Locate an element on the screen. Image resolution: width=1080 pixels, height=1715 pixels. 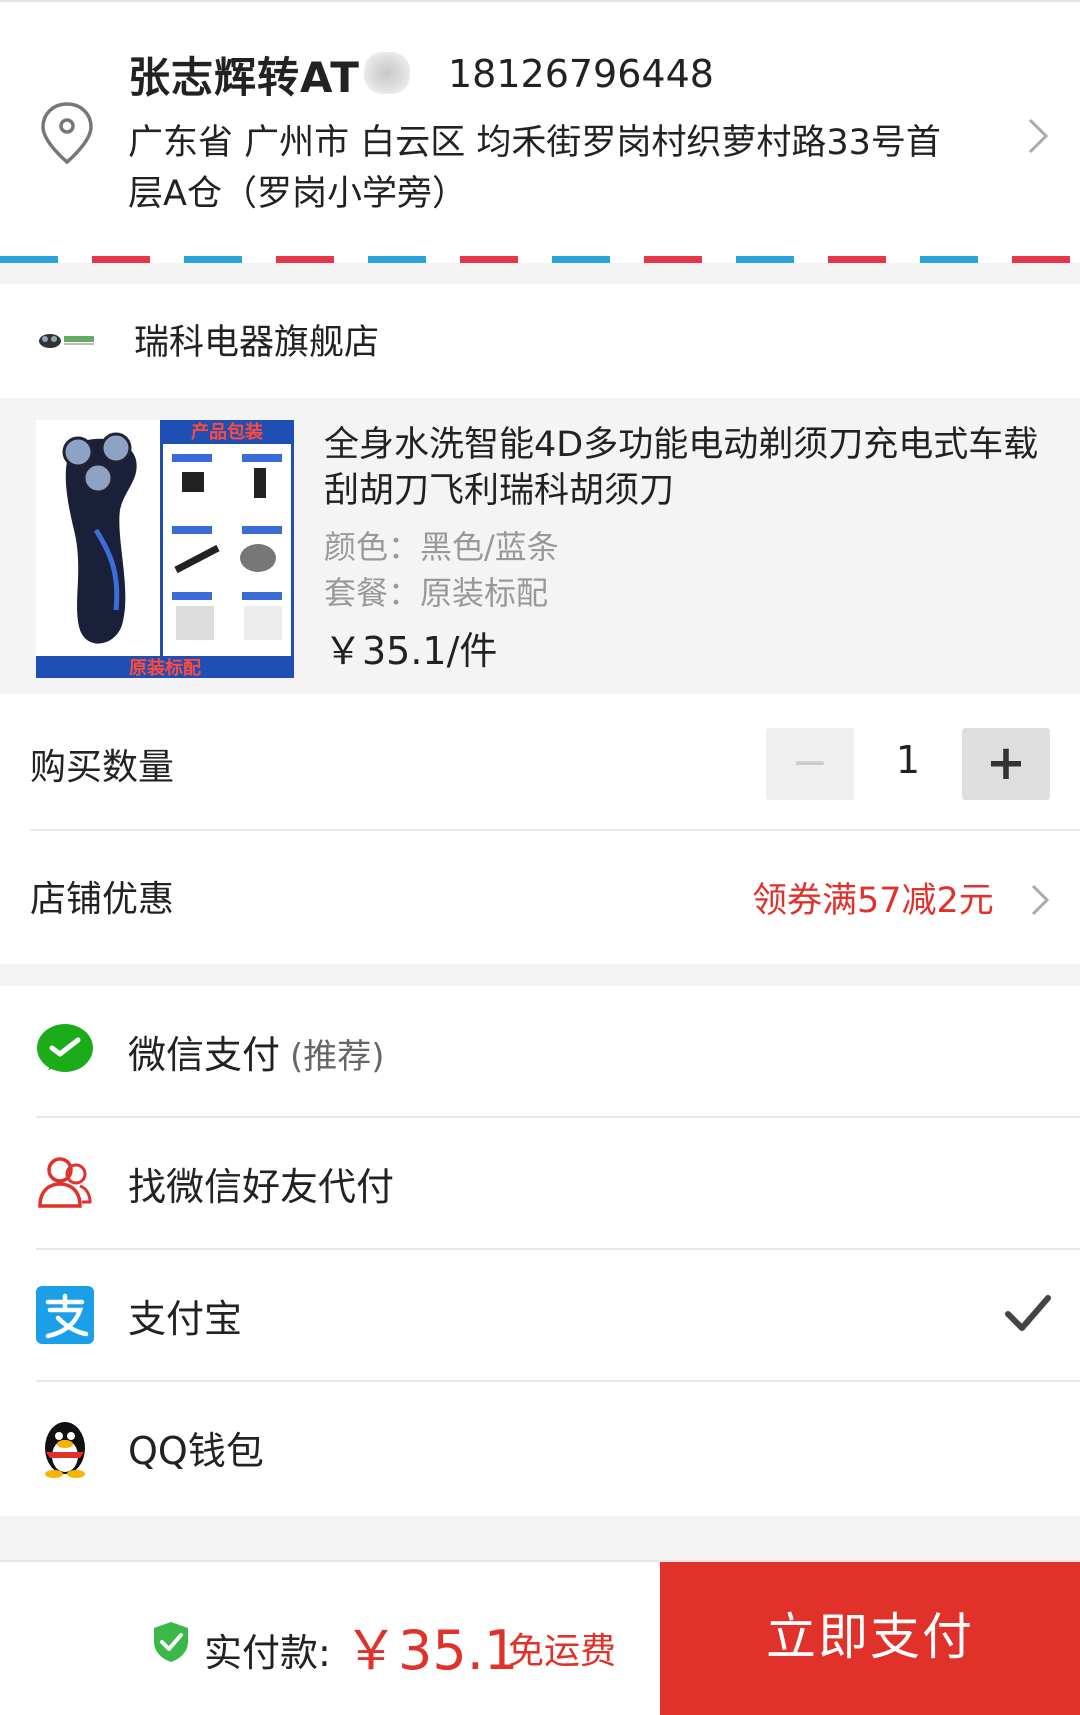
amount-due-value: ￥35.1 is located at coordinates (431, 1650).